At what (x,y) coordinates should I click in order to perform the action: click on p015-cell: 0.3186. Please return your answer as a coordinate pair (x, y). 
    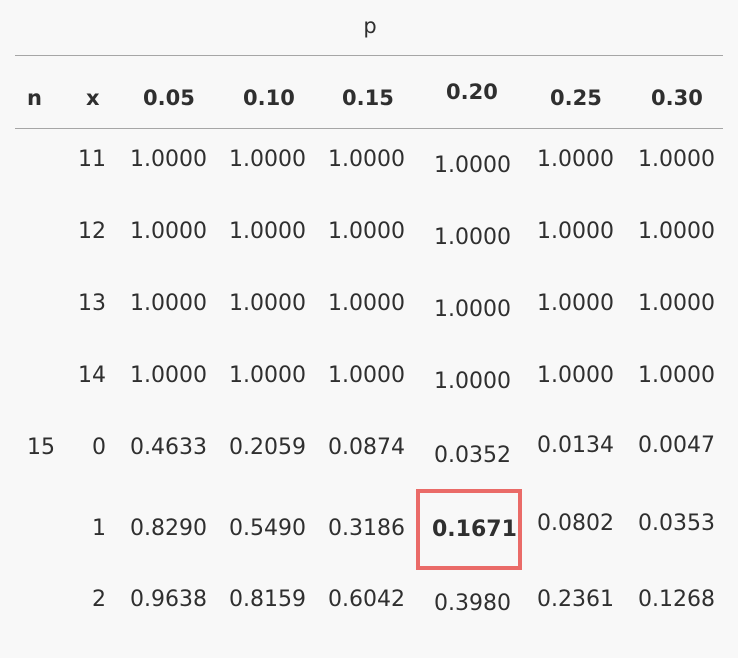
    Looking at the image, I should click on (366, 528).